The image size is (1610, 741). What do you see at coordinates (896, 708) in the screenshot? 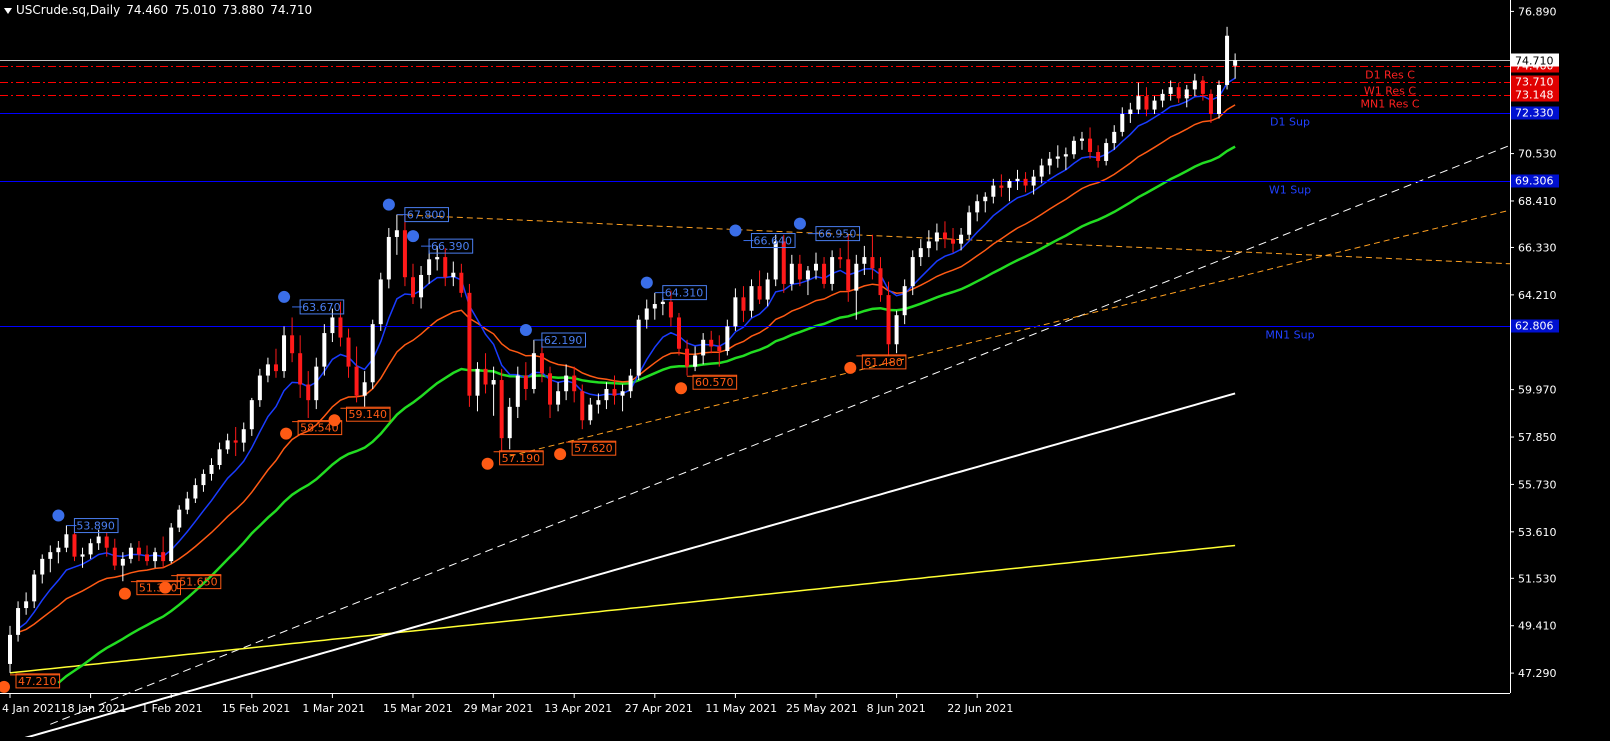
I see `date-tick-label: 8 Jun 2021` at bounding box center [896, 708].